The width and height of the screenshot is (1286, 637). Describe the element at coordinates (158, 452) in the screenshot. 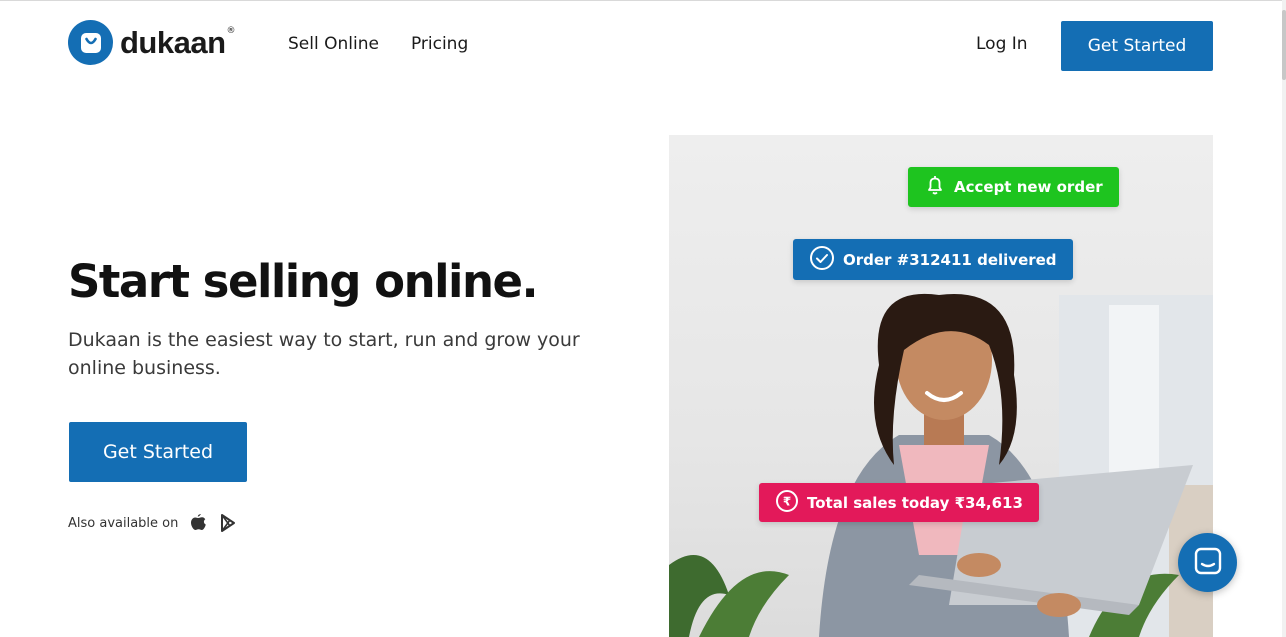

I see `hero-get-started-button: Get Started` at that location.